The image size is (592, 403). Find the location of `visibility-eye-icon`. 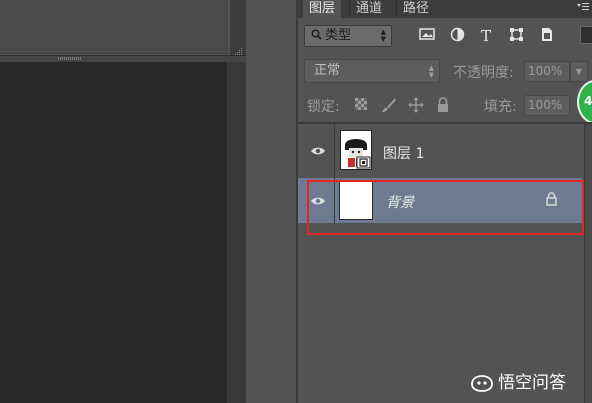

visibility-eye-icon is located at coordinates (318, 151).